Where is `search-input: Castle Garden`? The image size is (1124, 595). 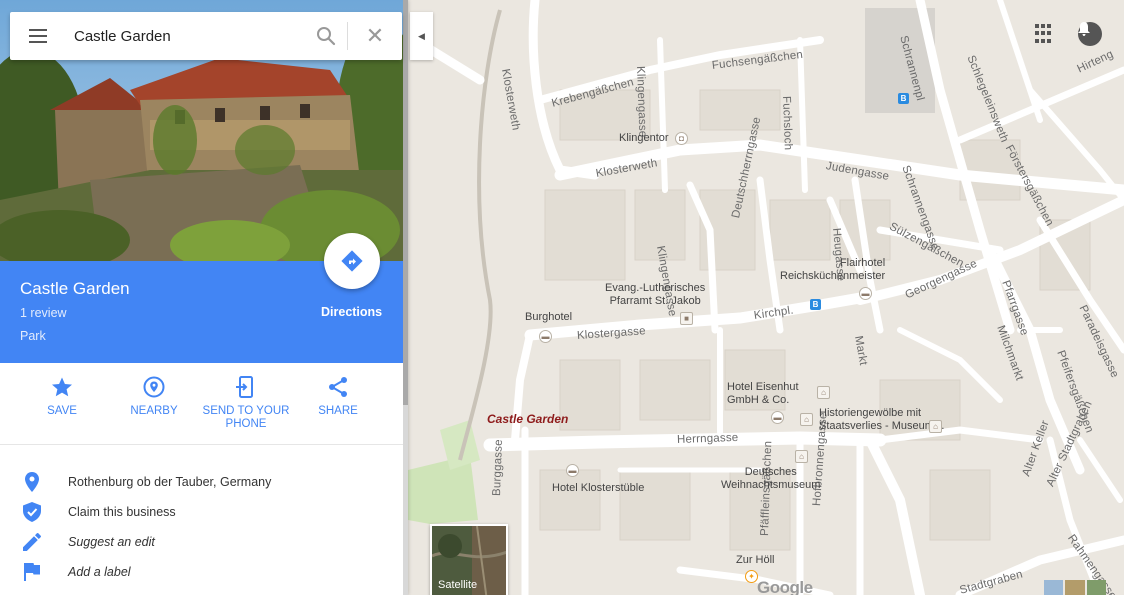 search-input: Castle Garden is located at coordinates (185, 36).